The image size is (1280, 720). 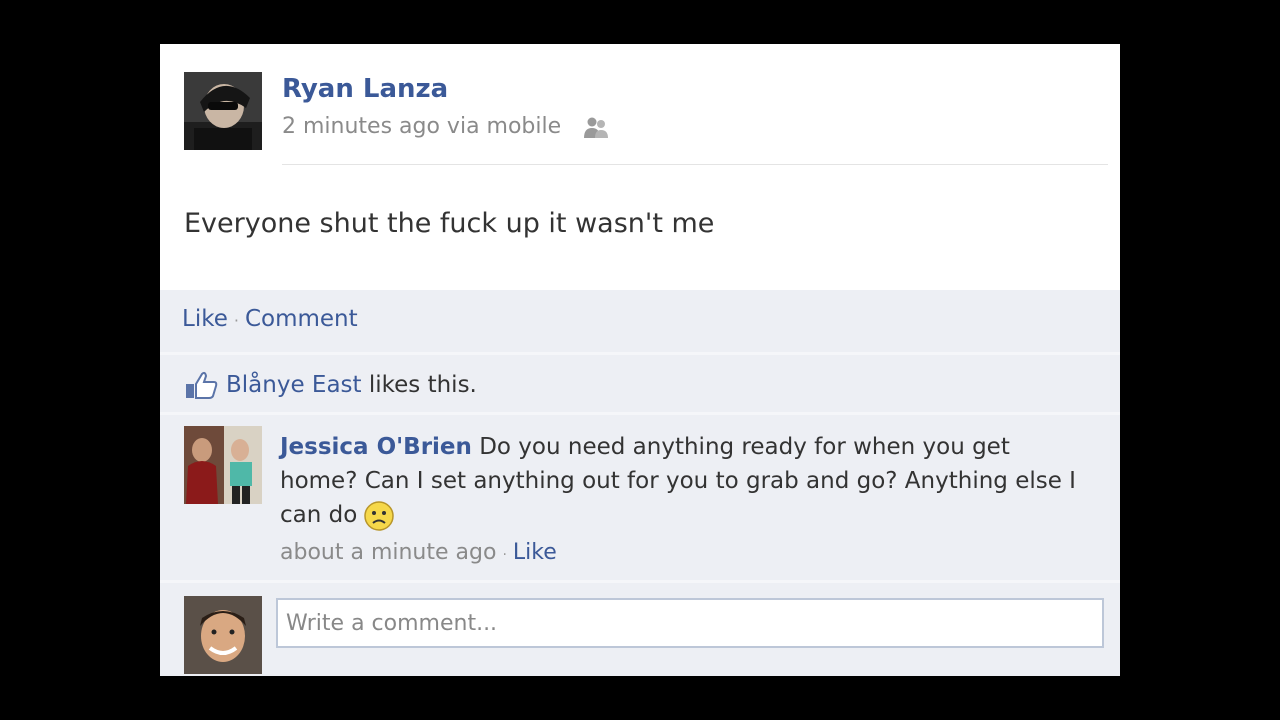 I want to click on comment-like-link: Like, so click(x=535, y=552).